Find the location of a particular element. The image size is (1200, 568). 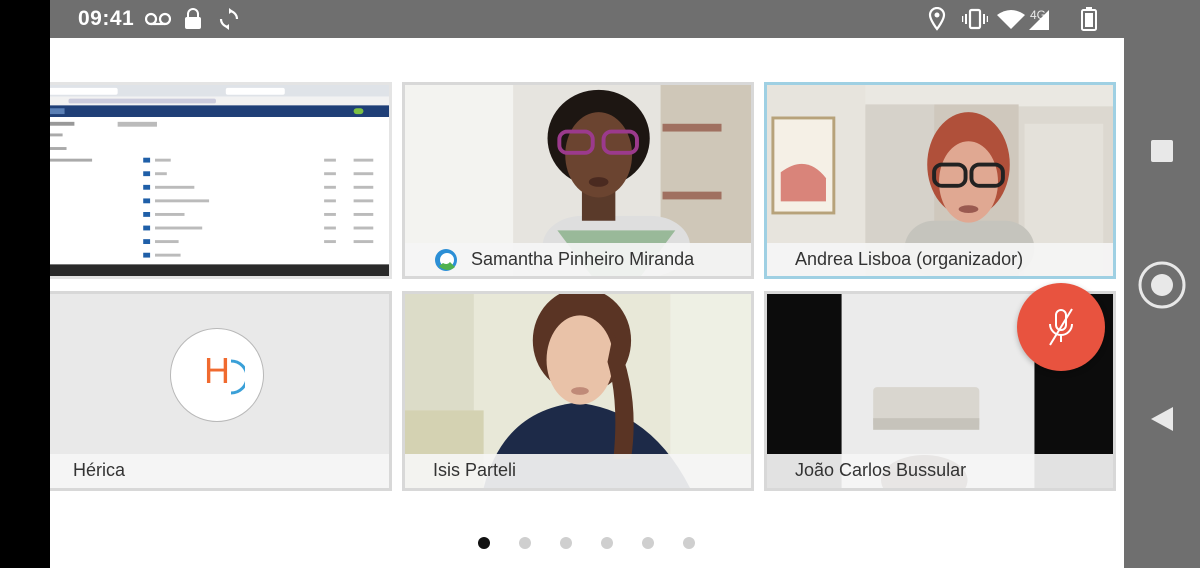

signal-icon is located at coordinates (1039, 20).